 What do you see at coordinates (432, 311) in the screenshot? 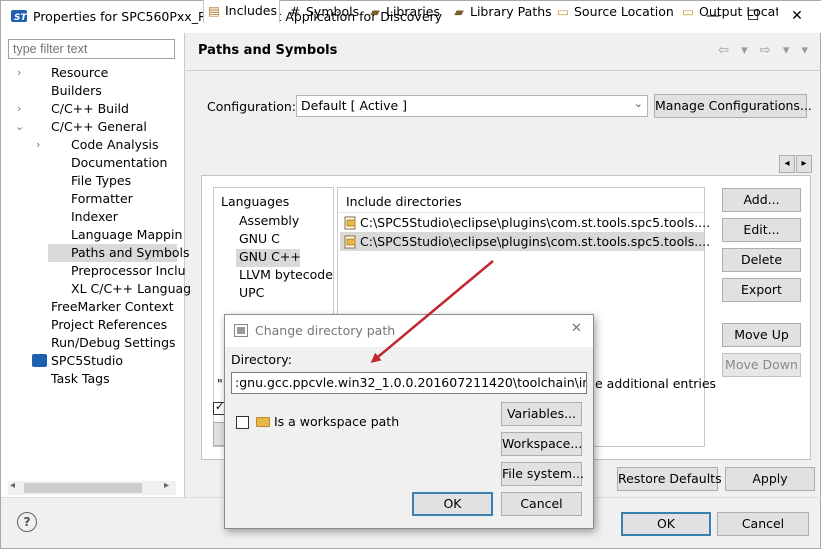
I see `annotation-arrow` at bounding box center [432, 311].